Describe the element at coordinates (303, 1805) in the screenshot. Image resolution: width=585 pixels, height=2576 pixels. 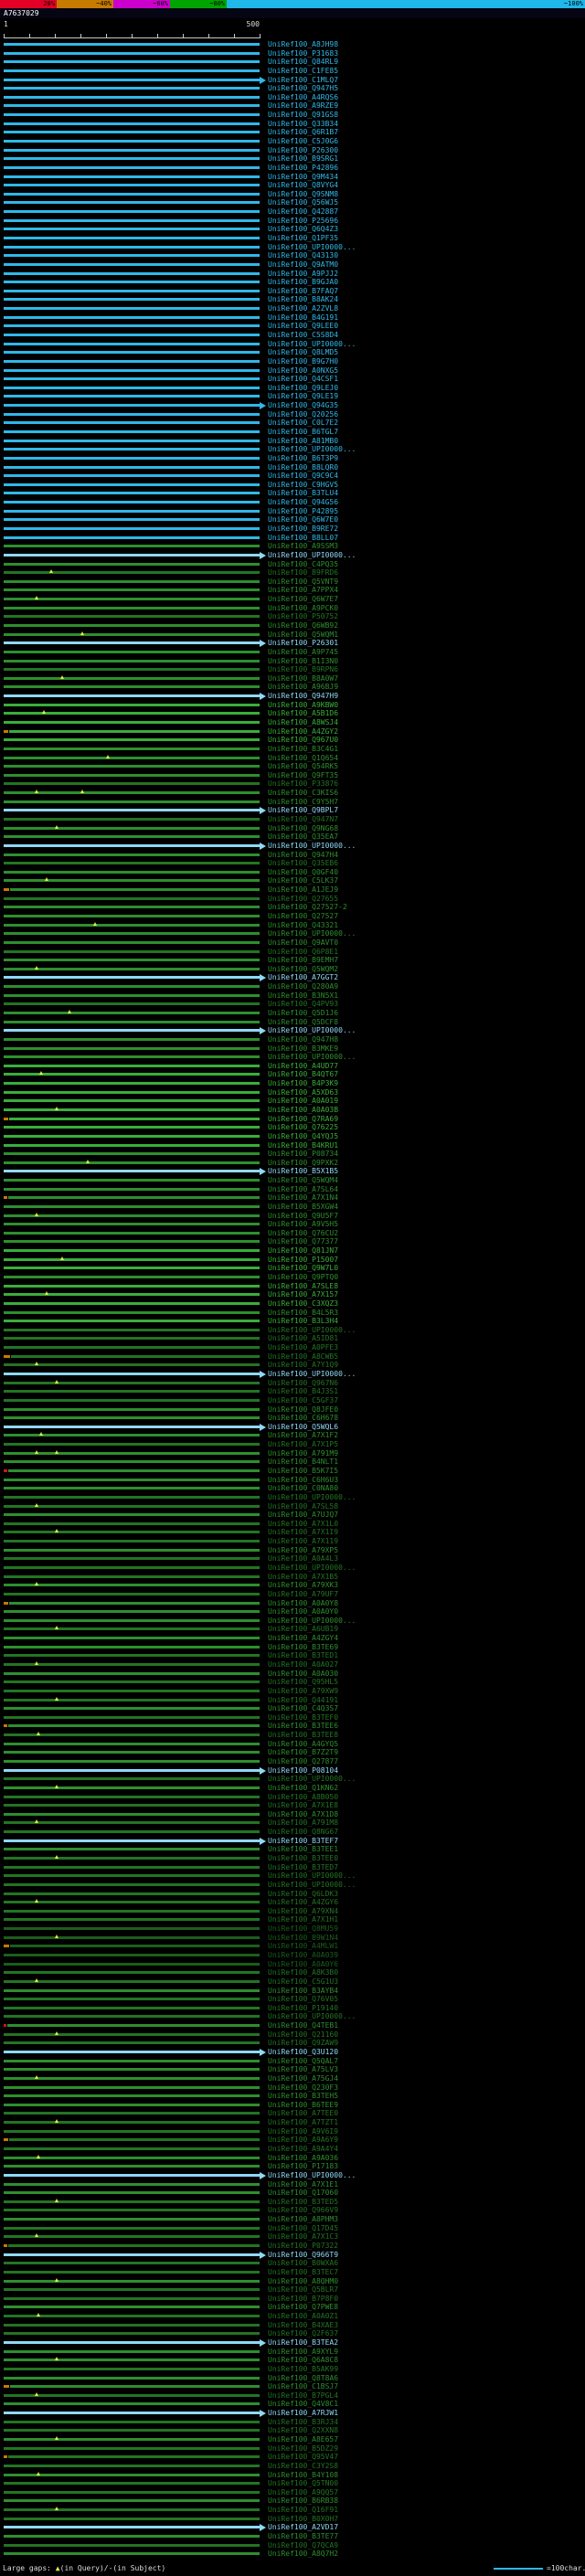
I see `hit-label: UniRef100_A7X1E8` at that location.